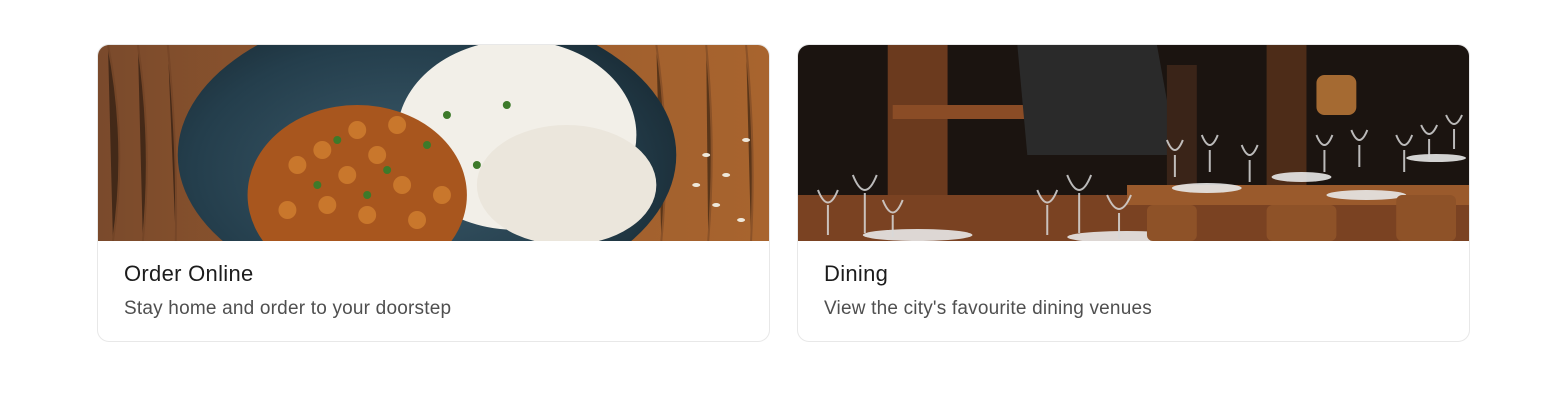  Describe the element at coordinates (288, 308) in the screenshot. I see `card-subtitle: Stay home and order to your doorstep` at that location.